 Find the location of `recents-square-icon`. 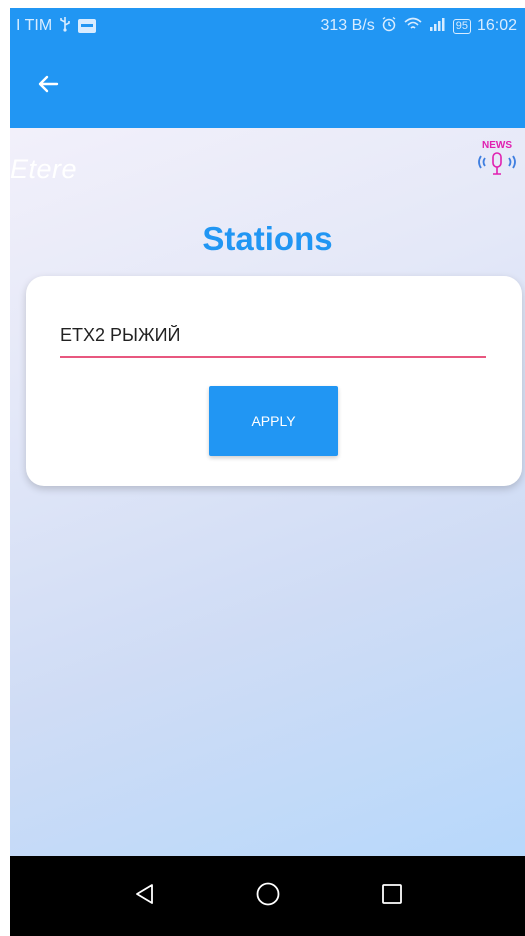

recents-square-icon is located at coordinates (392, 896).